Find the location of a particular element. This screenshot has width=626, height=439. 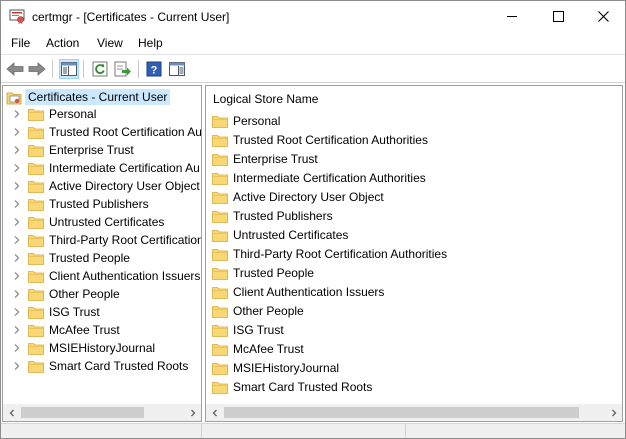

tree-item: Personal is located at coordinates (49, 114).